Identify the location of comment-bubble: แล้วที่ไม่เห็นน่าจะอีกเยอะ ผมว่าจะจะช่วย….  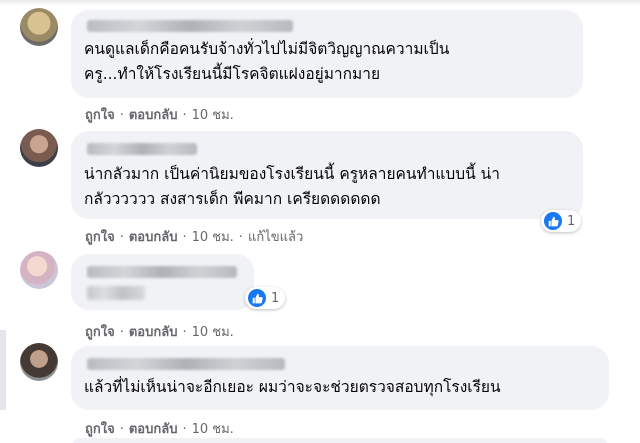
(340, 378).